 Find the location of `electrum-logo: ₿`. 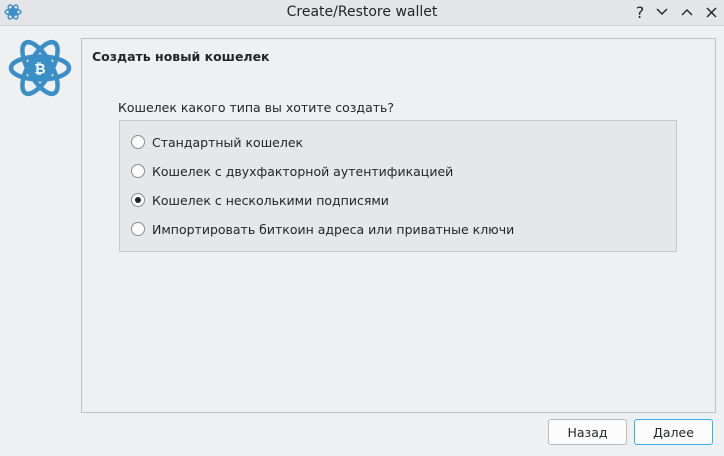

electrum-logo: ₿ is located at coordinates (40, 68).